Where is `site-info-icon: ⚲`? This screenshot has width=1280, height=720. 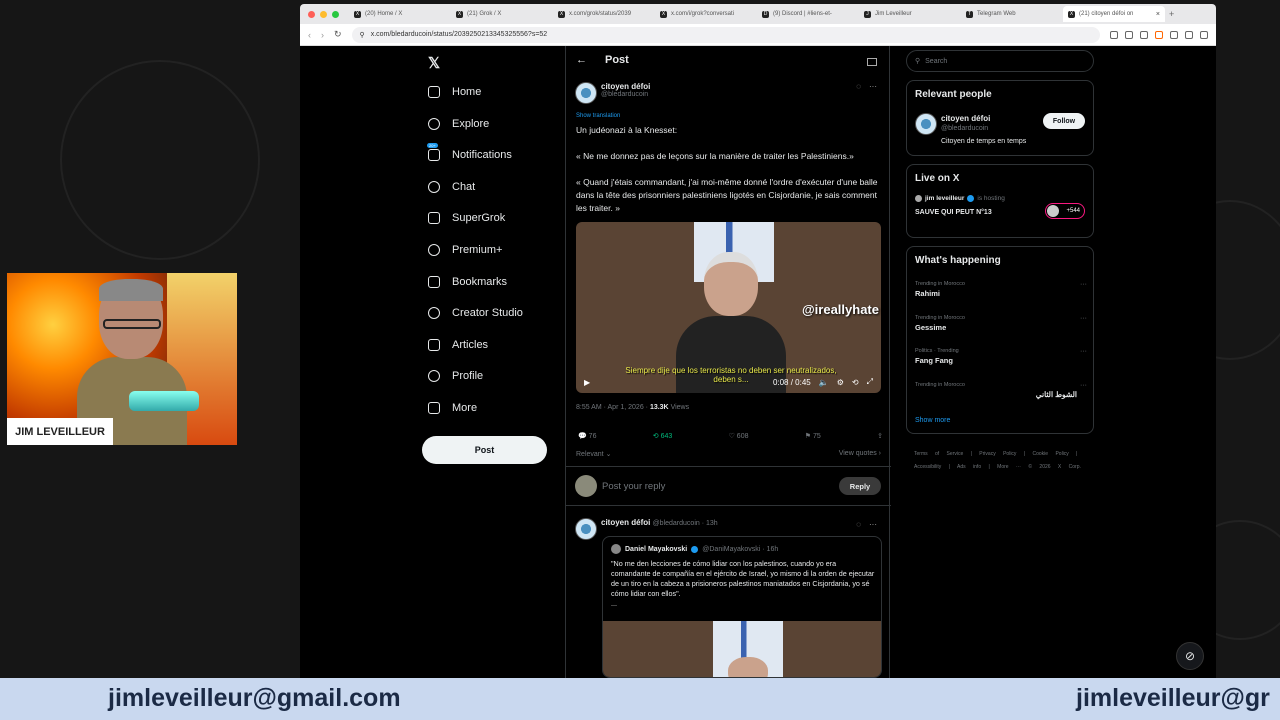 site-info-icon: ⚲ is located at coordinates (362, 35).